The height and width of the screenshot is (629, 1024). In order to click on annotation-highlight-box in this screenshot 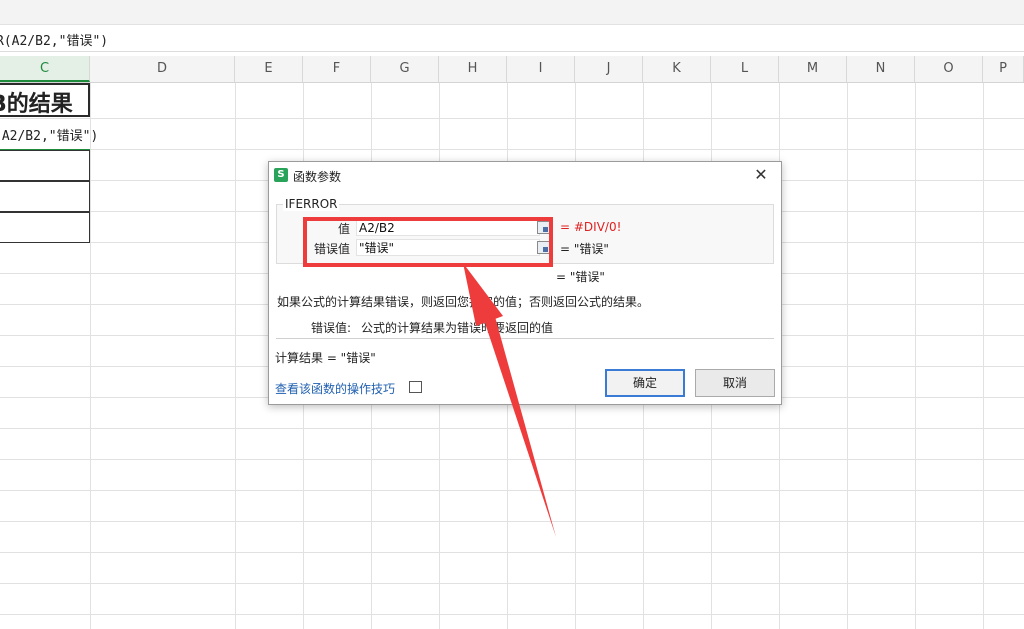, I will do `click(428, 242)`.